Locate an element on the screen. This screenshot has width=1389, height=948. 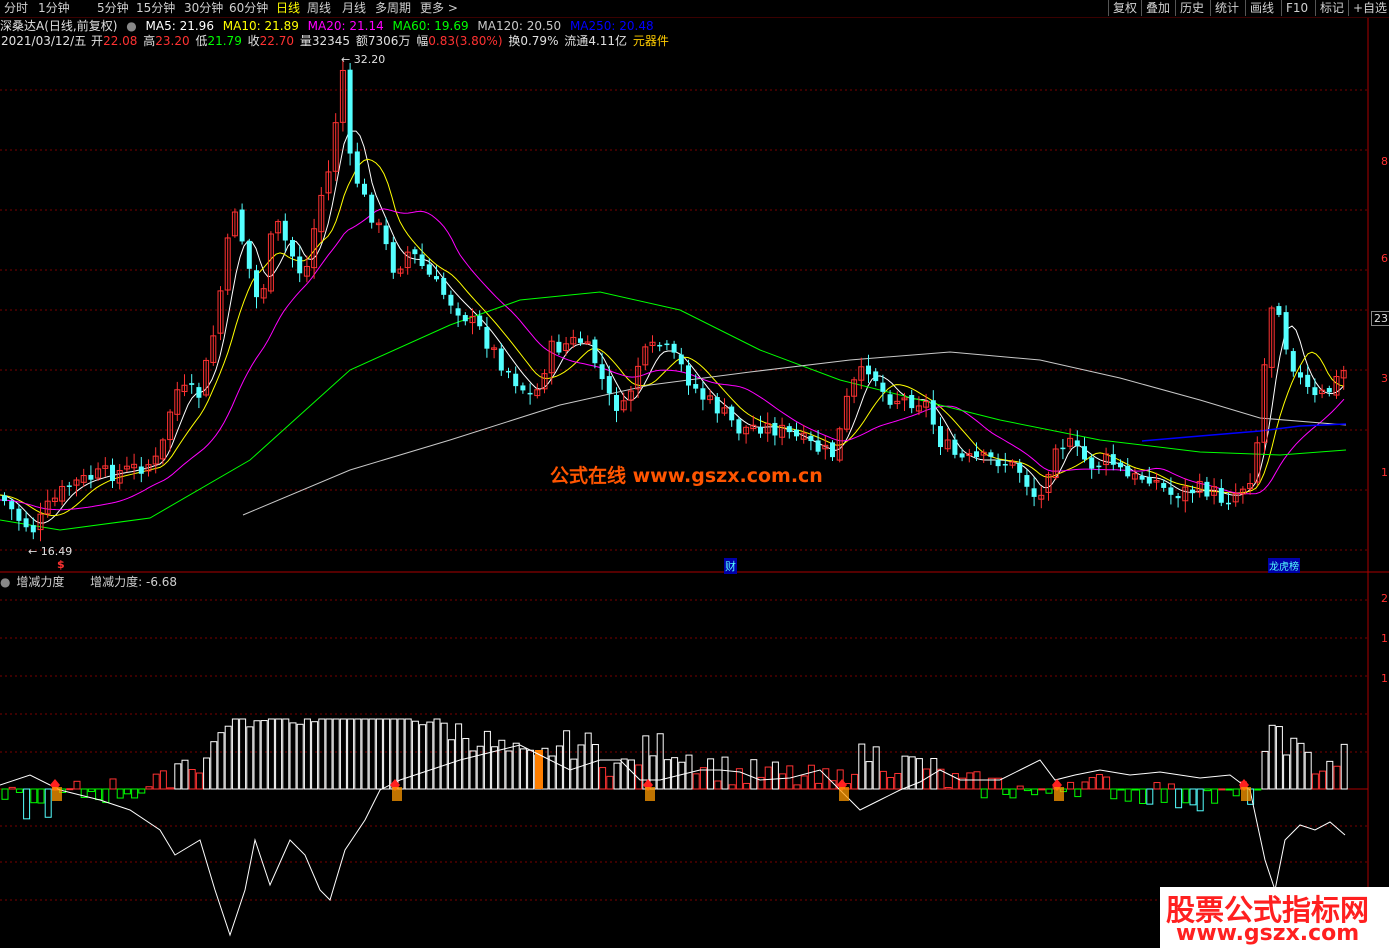
indicator-name: 增减力度 is located at coordinates (40, 582).